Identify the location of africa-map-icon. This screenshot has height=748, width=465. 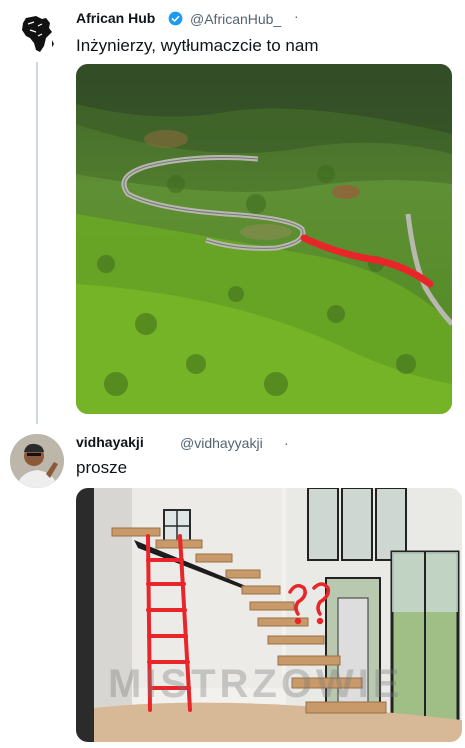
(38, 34).